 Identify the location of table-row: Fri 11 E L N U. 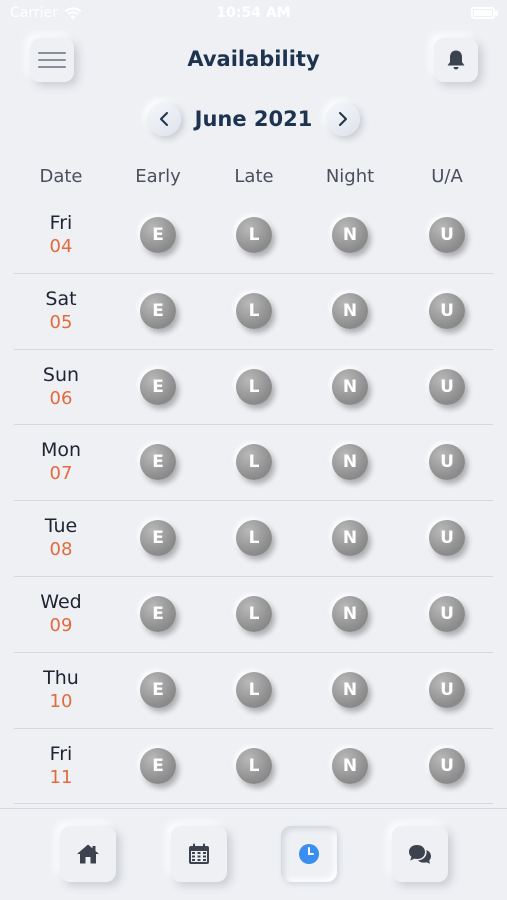
(253, 766).